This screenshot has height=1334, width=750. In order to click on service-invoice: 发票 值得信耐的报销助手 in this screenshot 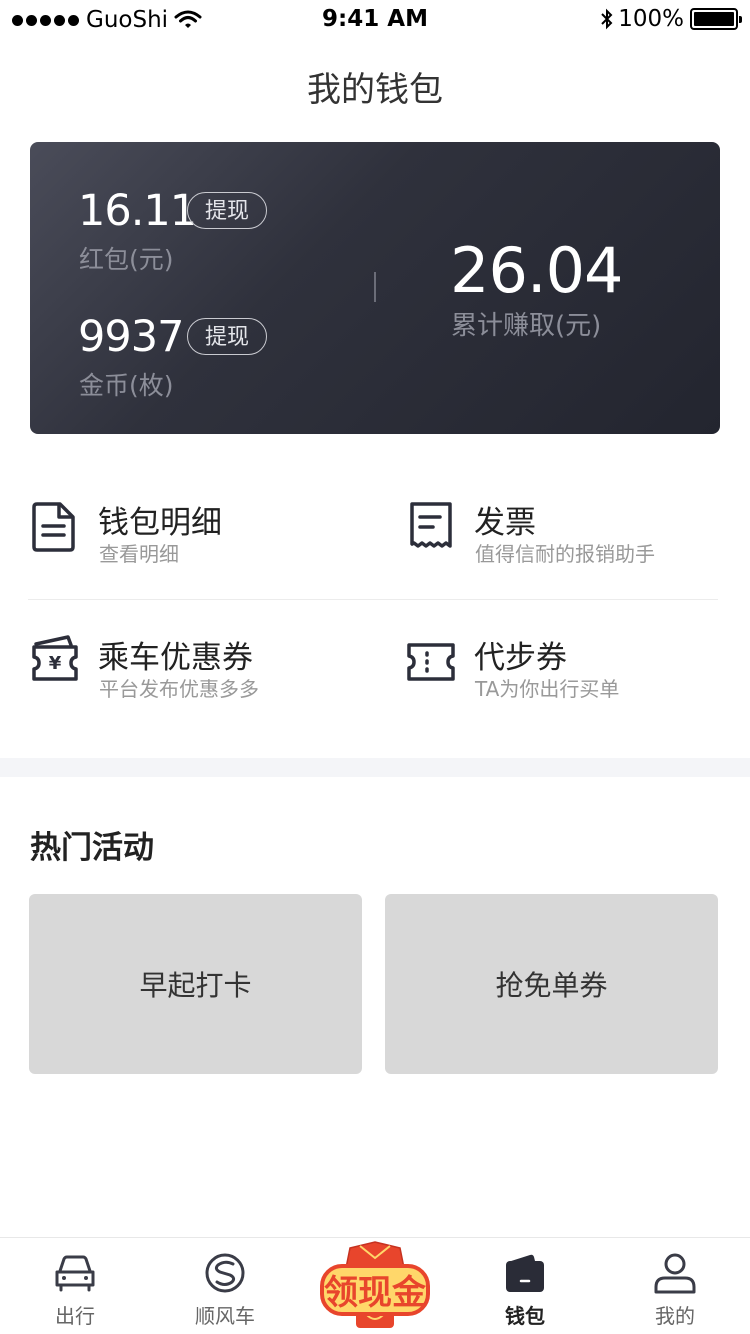, I will do `click(576, 545)`.